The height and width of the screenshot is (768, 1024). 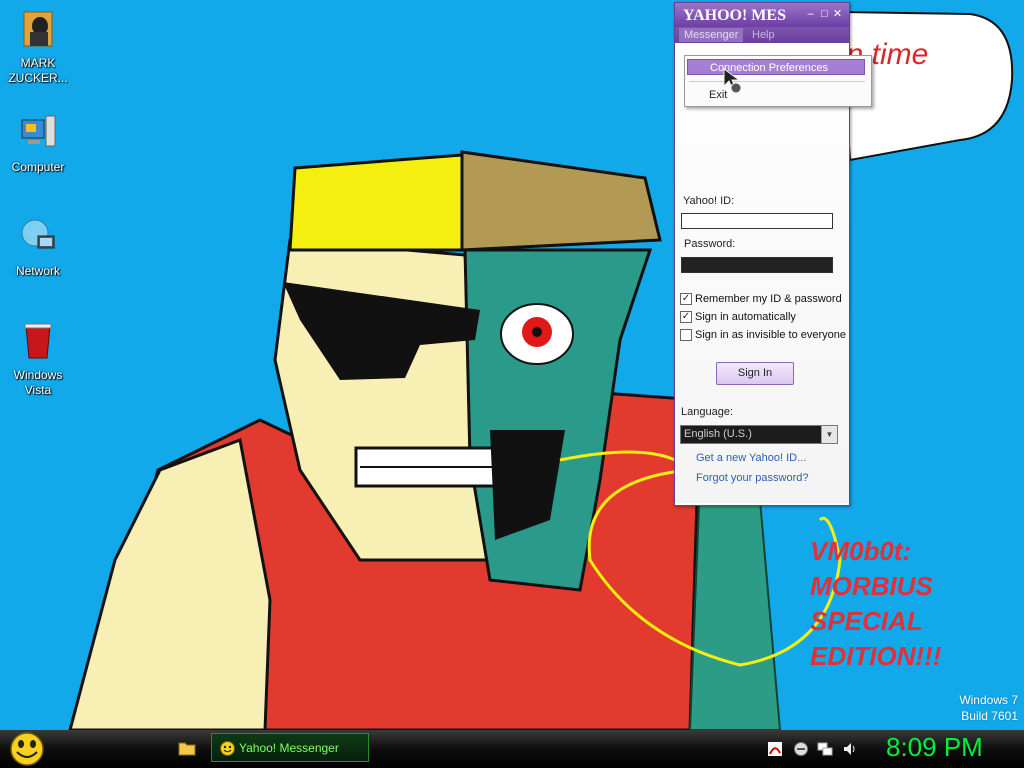 What do you see at coordinates (38, 382) in the screenshot?
I see `desktop-icon-label: Windows Vista` at bounding box center [38, 382].